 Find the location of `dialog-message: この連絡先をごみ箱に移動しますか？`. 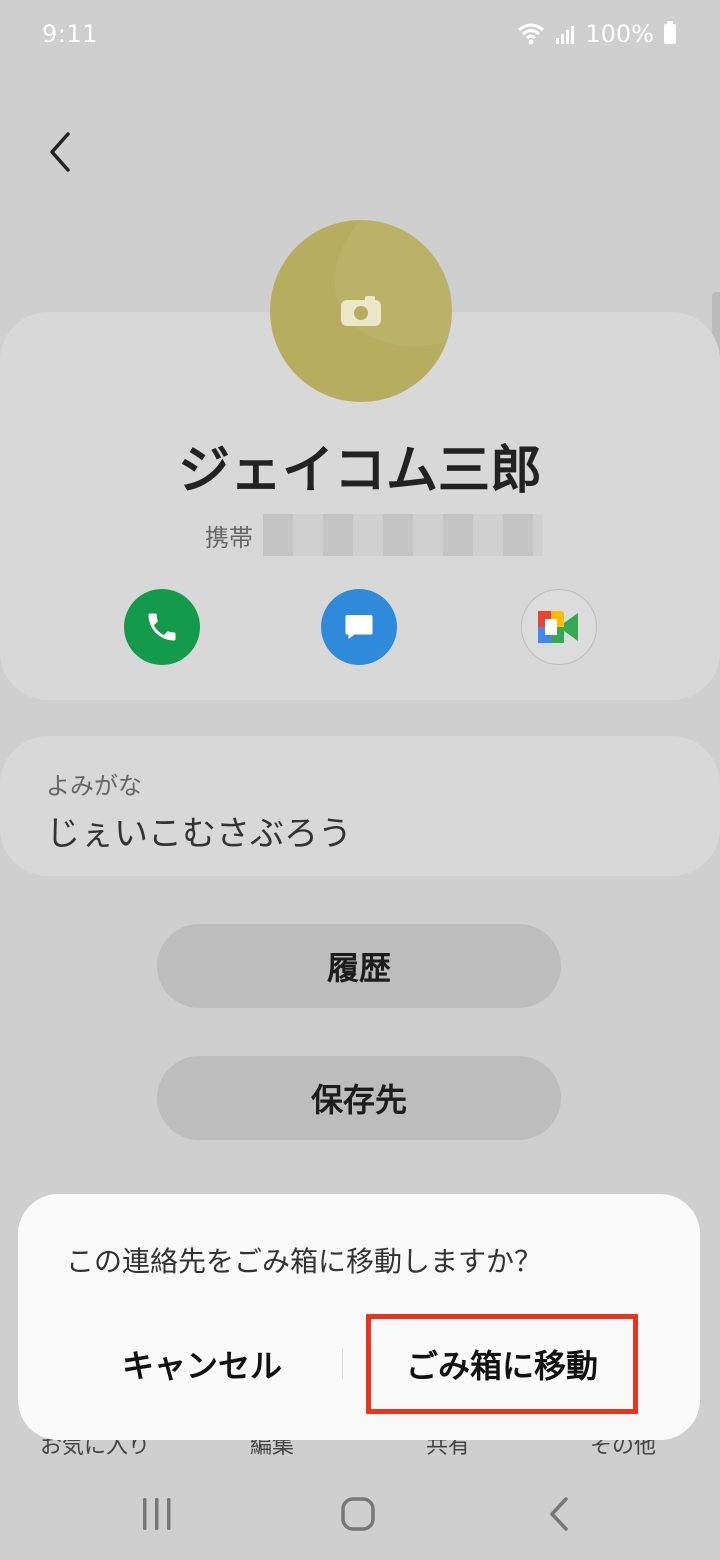

dialog-message: この連絡先をごみ箱に移動しますか？ is located at coordinates (304, 1261).